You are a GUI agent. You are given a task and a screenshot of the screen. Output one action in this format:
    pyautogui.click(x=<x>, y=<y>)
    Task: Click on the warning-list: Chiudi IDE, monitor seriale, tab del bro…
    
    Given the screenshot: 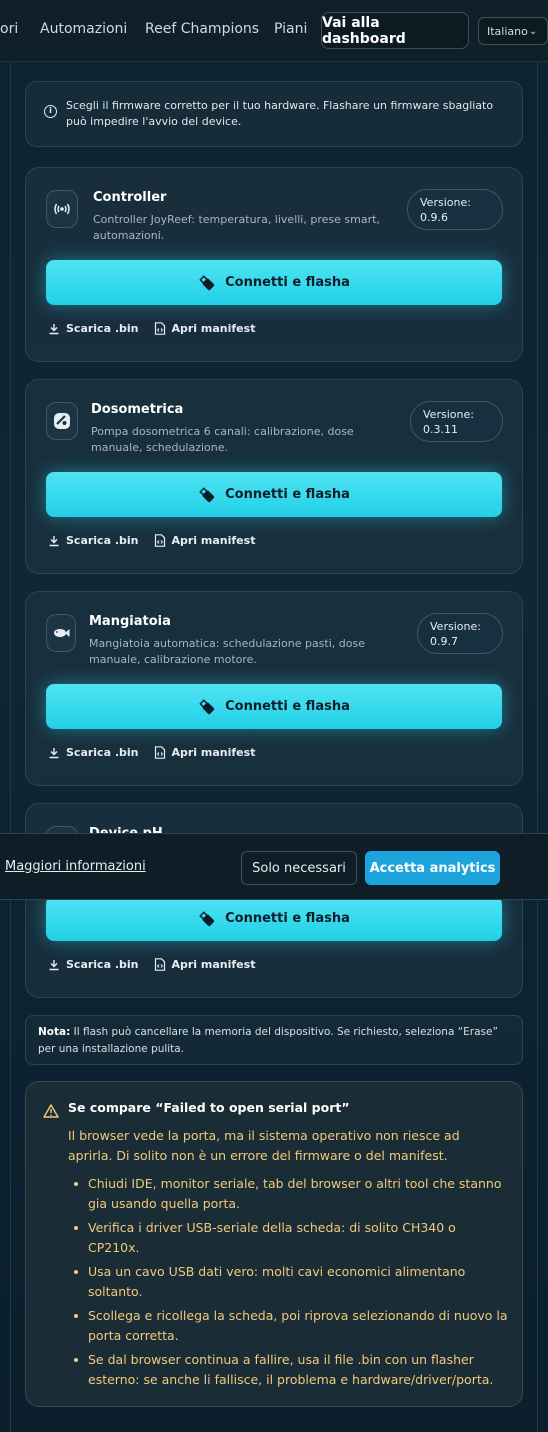 What is the action you would take?
    pyautogui.click(x=288, y=1284)
    